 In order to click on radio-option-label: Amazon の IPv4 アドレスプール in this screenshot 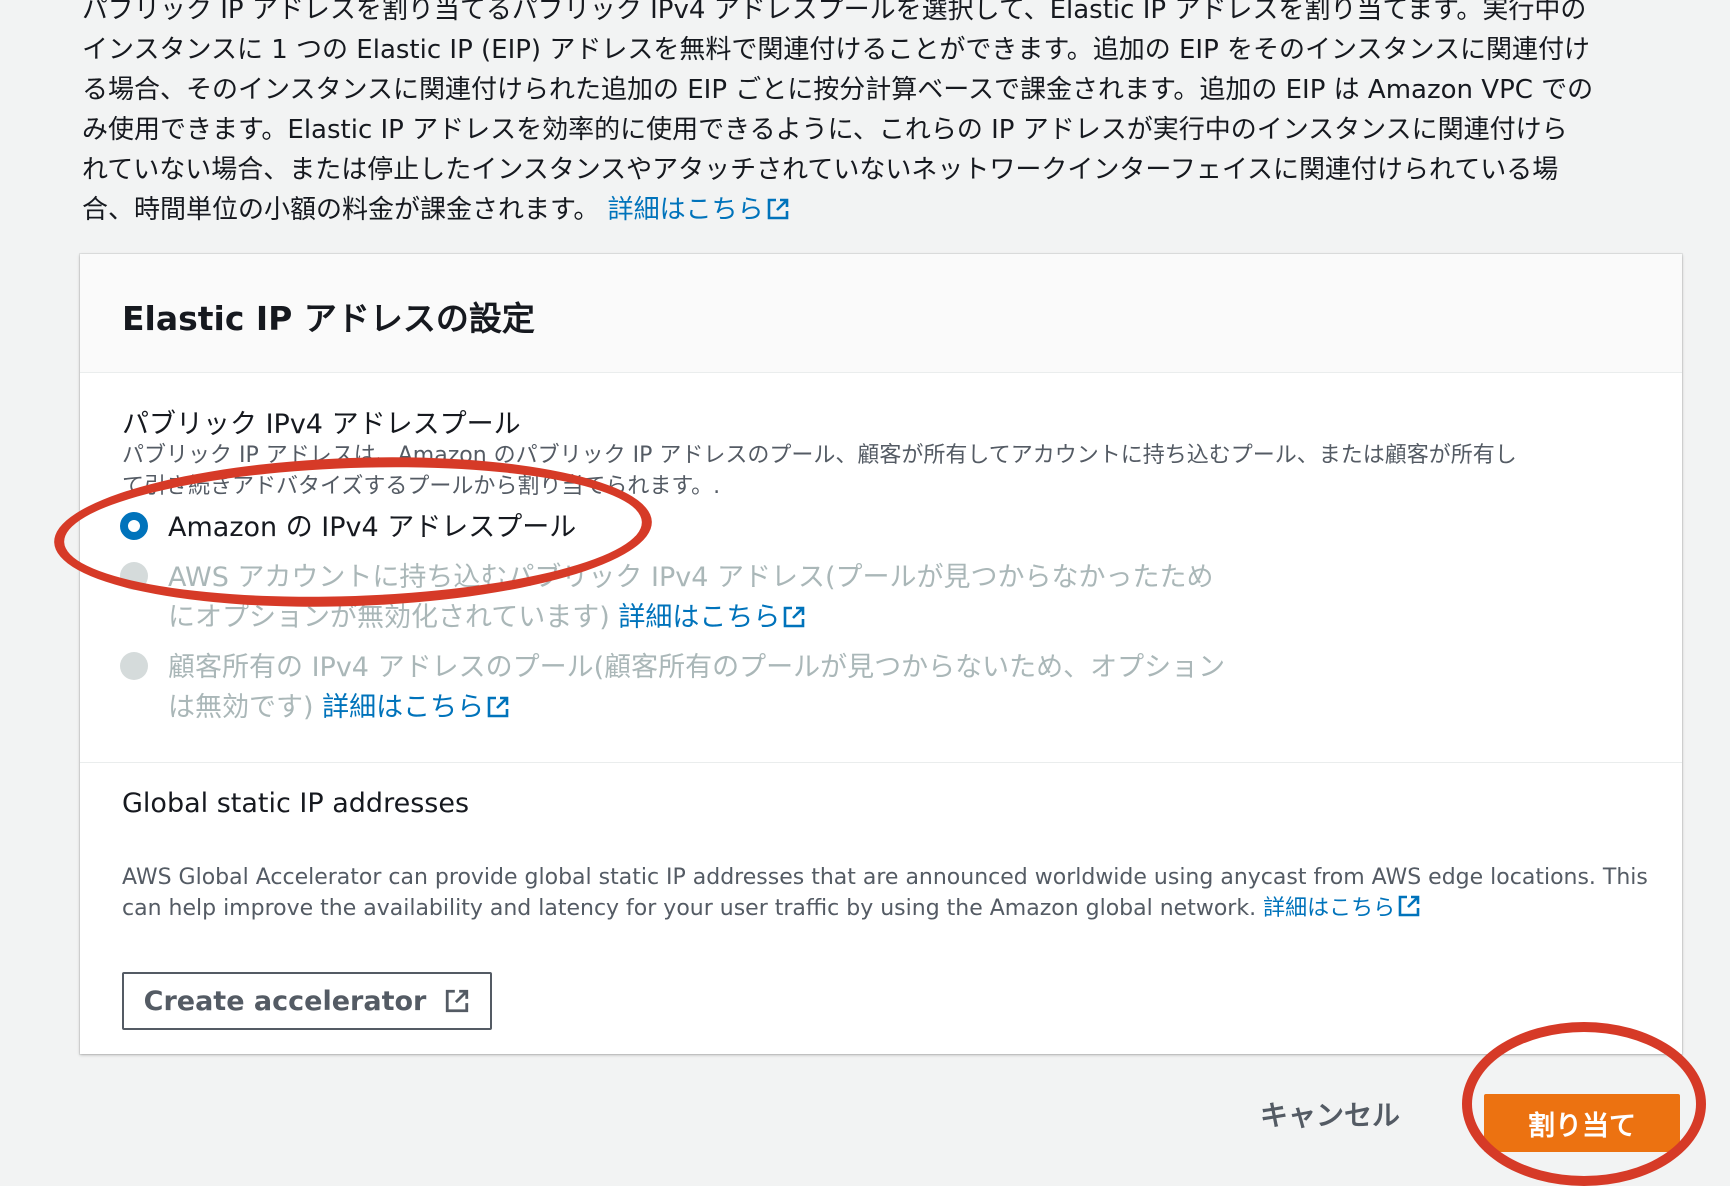, I will do `click(372, 528)`.